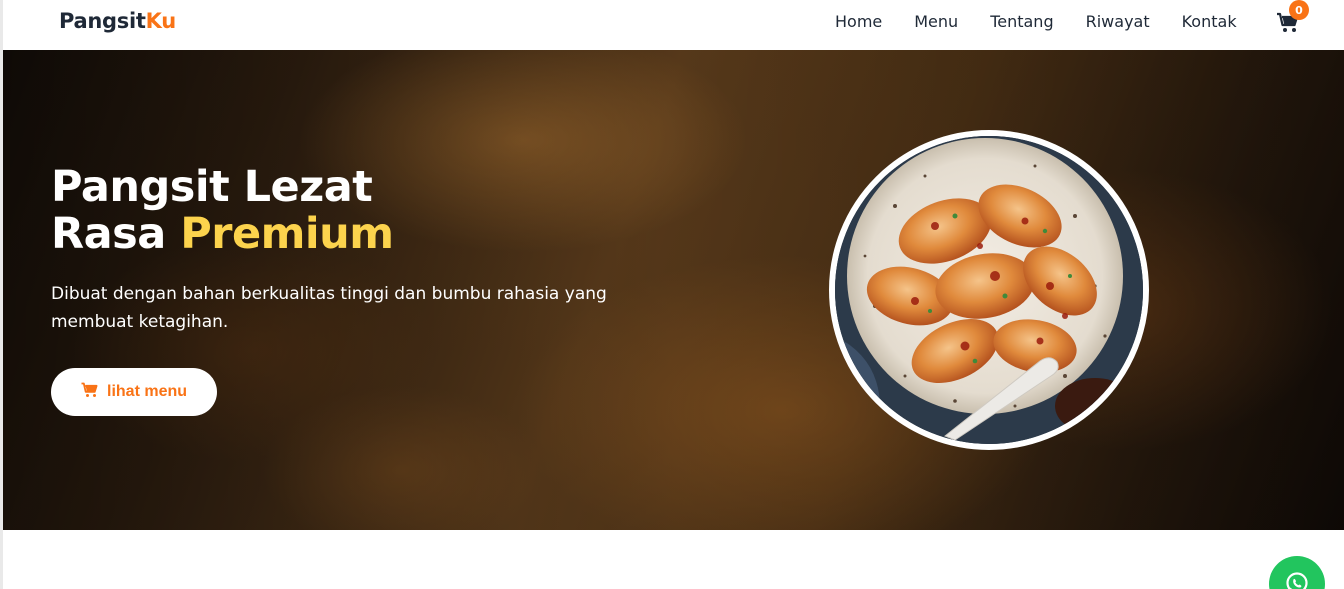 The height and width of the screenshot is (589, 1344). Describe the element at coordinates (1209, 22) in the screenshot. I see `nav-link-kontak: Kontak` at that location.